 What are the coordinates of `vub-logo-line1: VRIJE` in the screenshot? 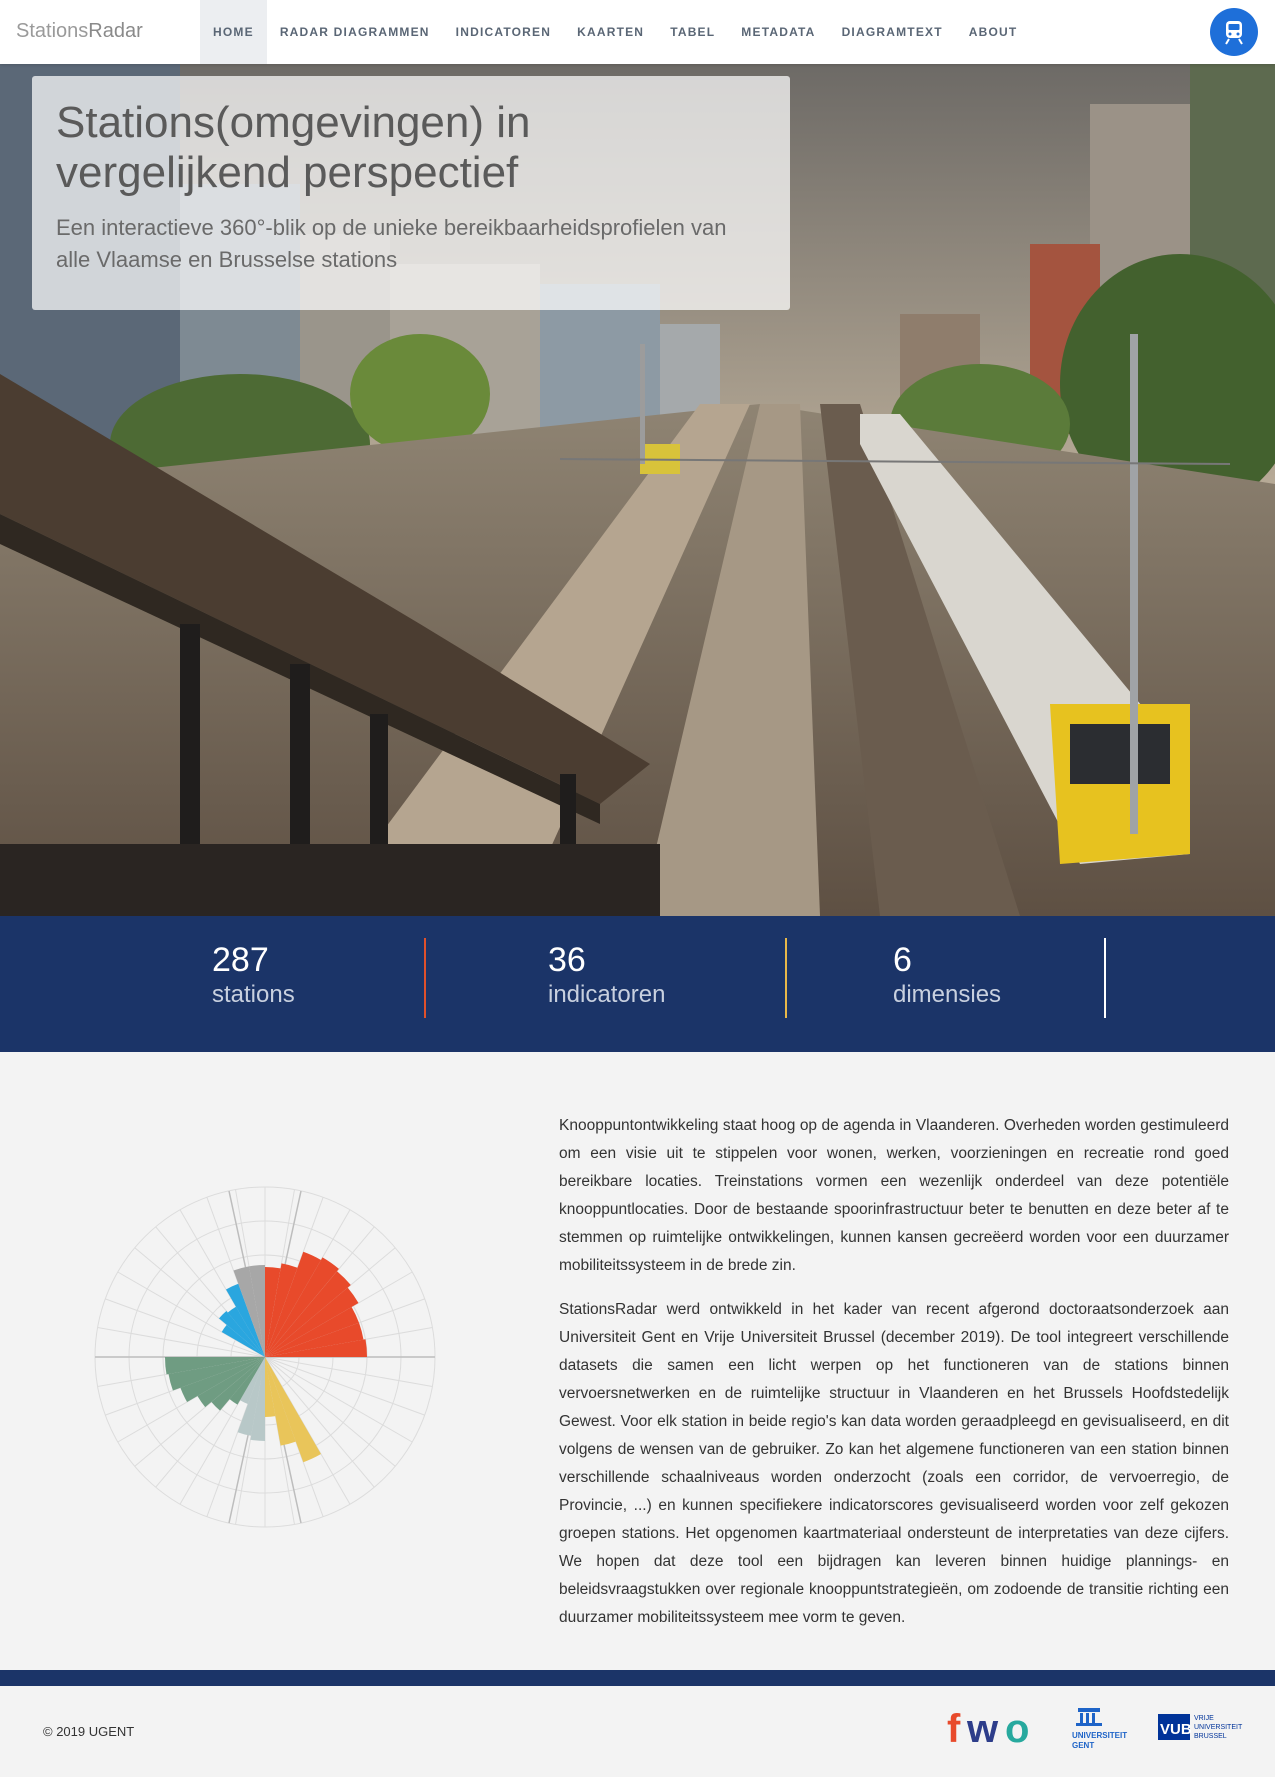 It's located at (1204, 1718).